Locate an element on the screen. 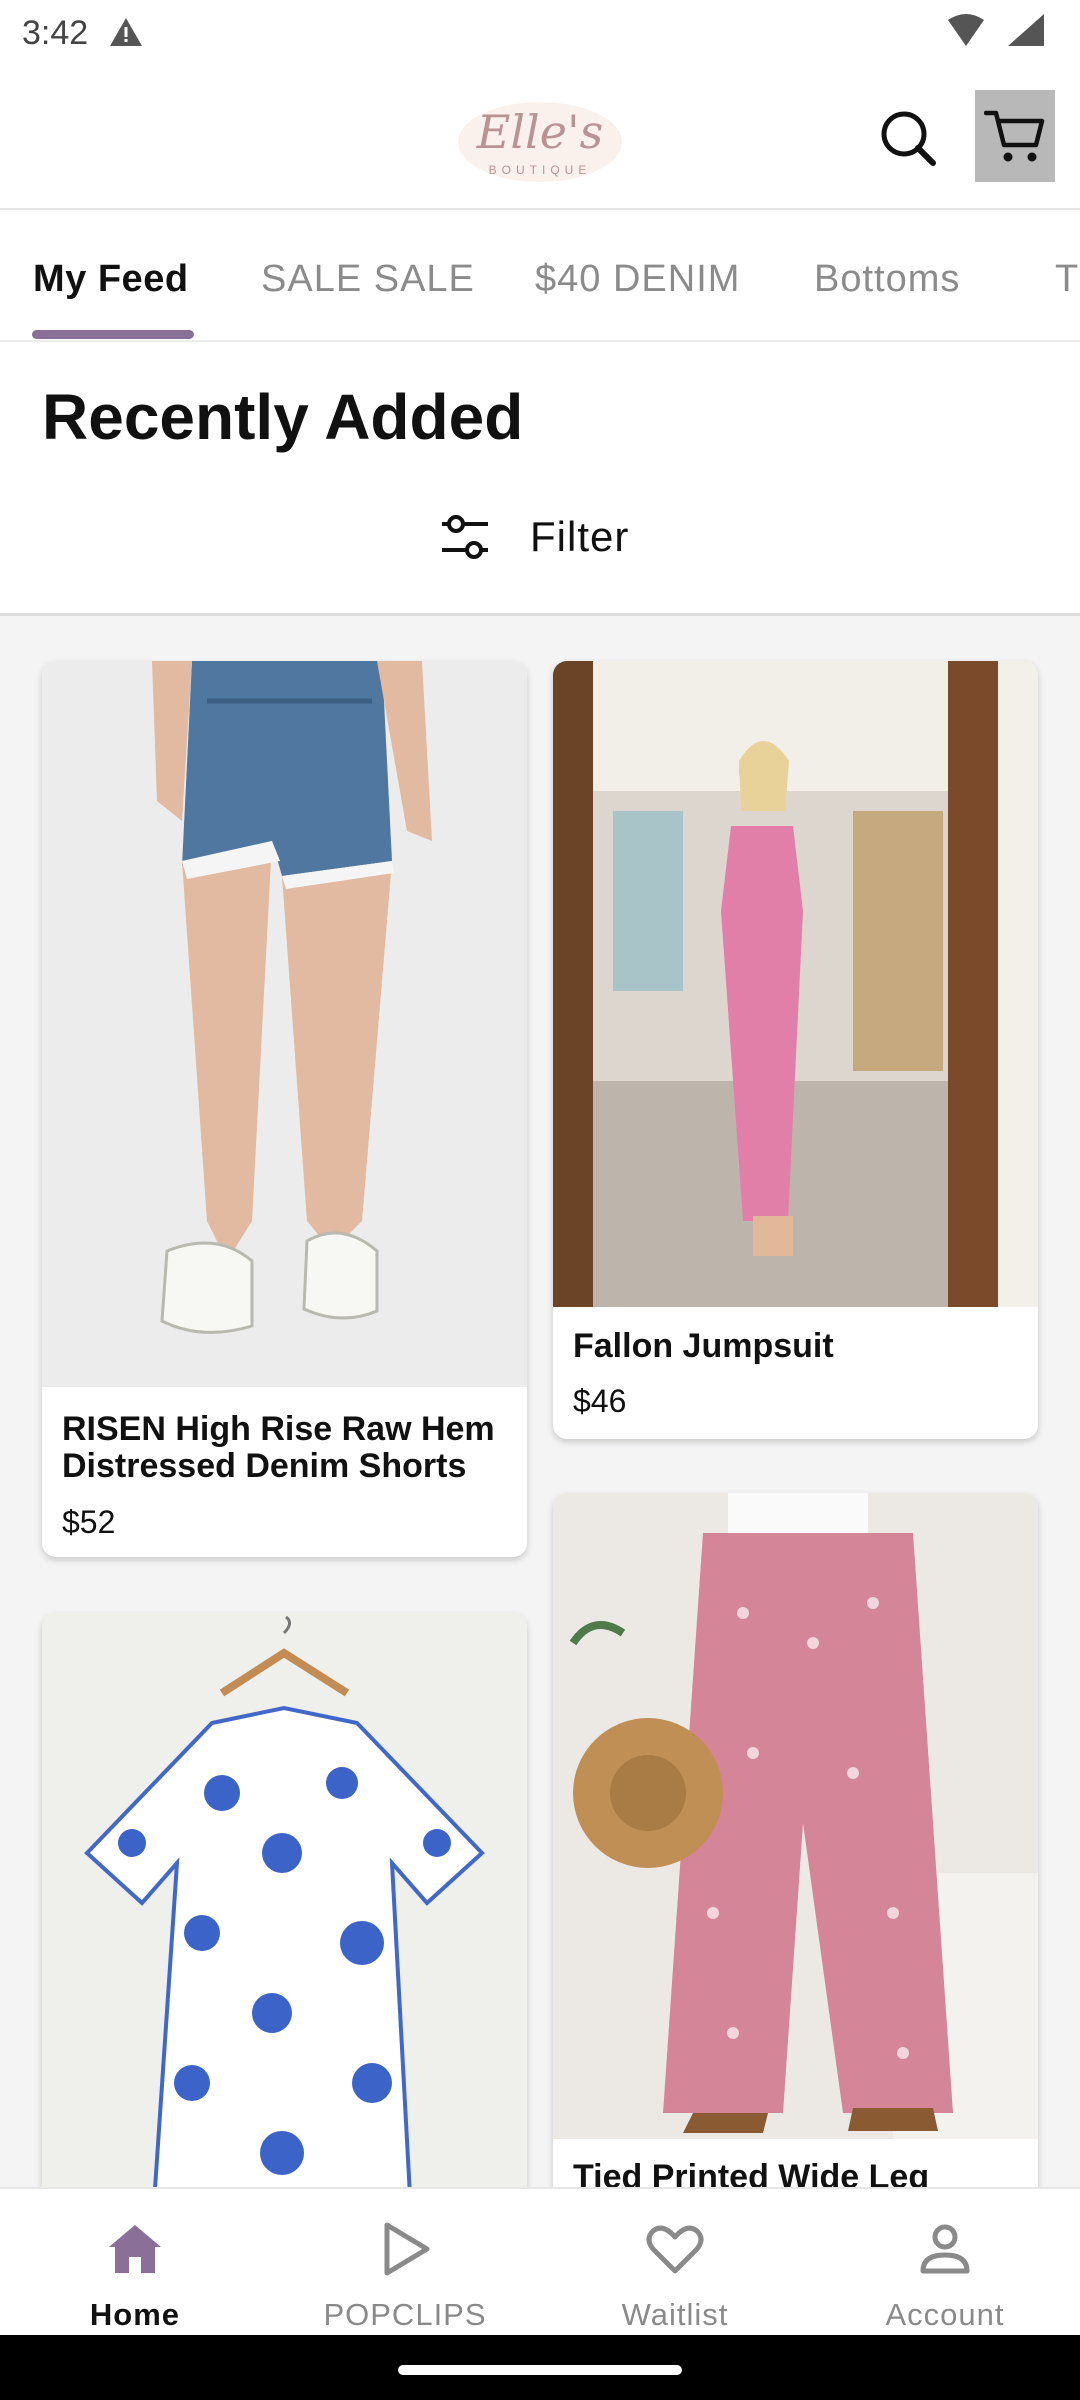 Image resolution: width=1080 pixels, height=2400 pixels. active-tab-indicator is located at coordinates (113, 334).